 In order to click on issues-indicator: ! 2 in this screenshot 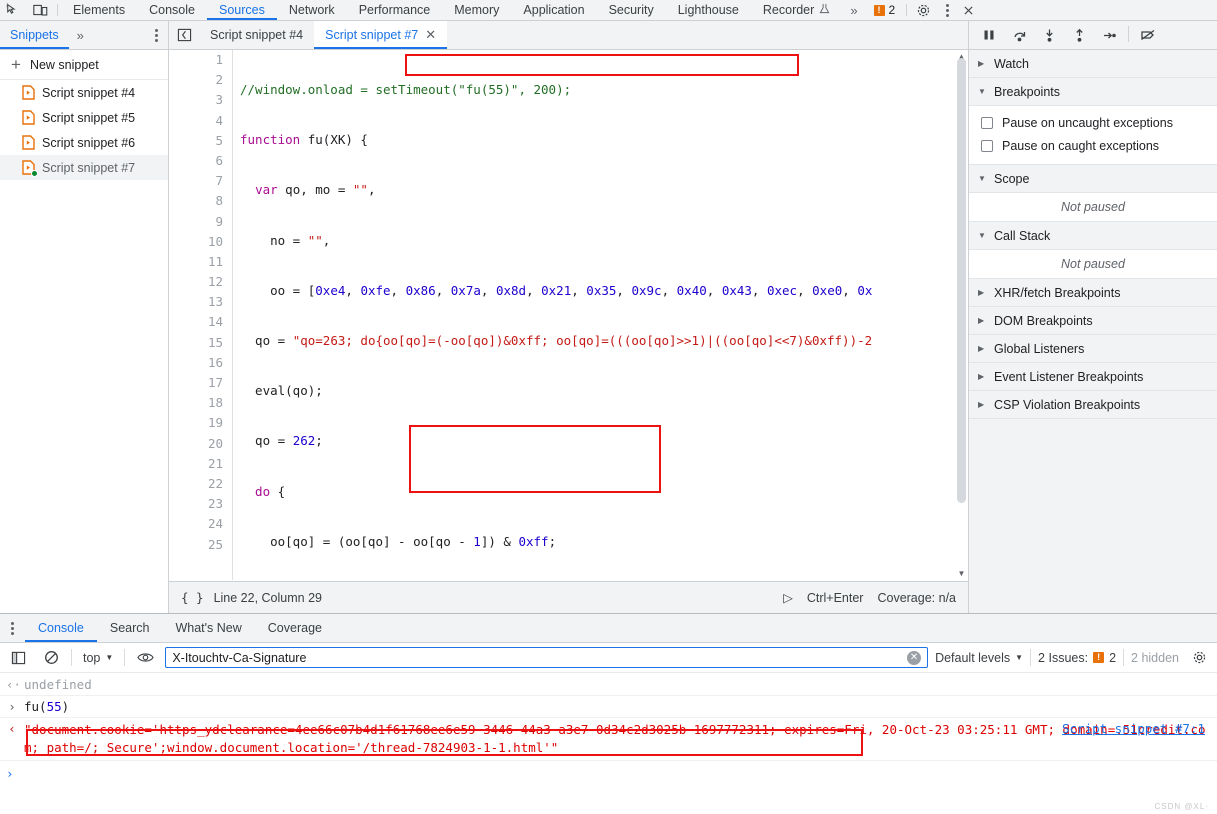, I will do `click(885, 10)`.